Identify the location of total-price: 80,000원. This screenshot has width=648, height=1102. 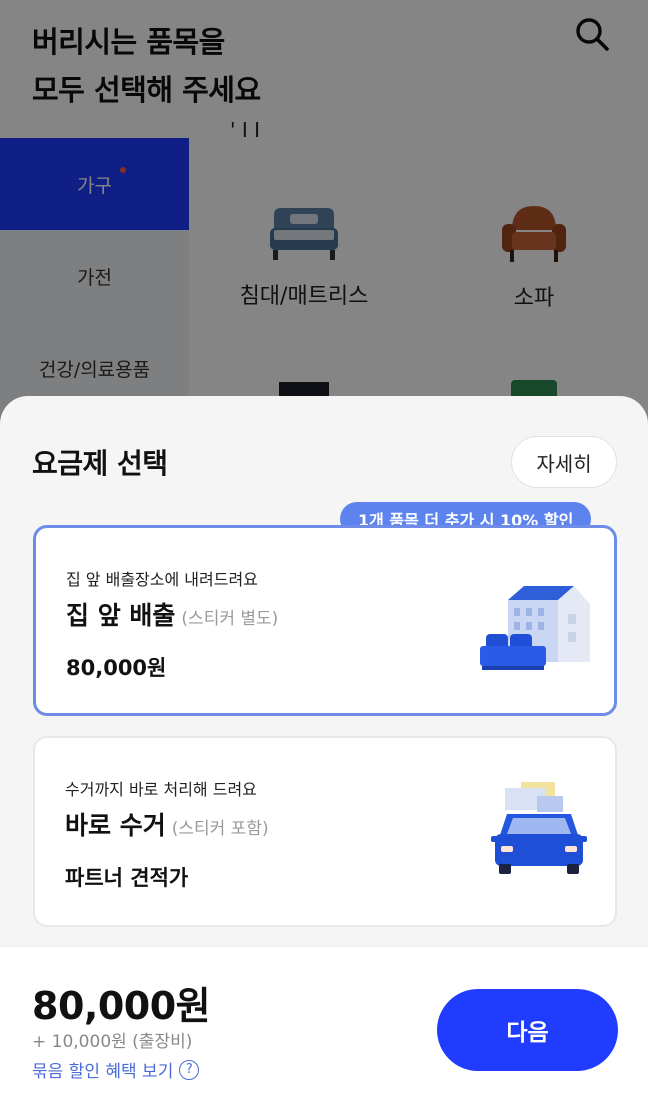
(121, 1006).